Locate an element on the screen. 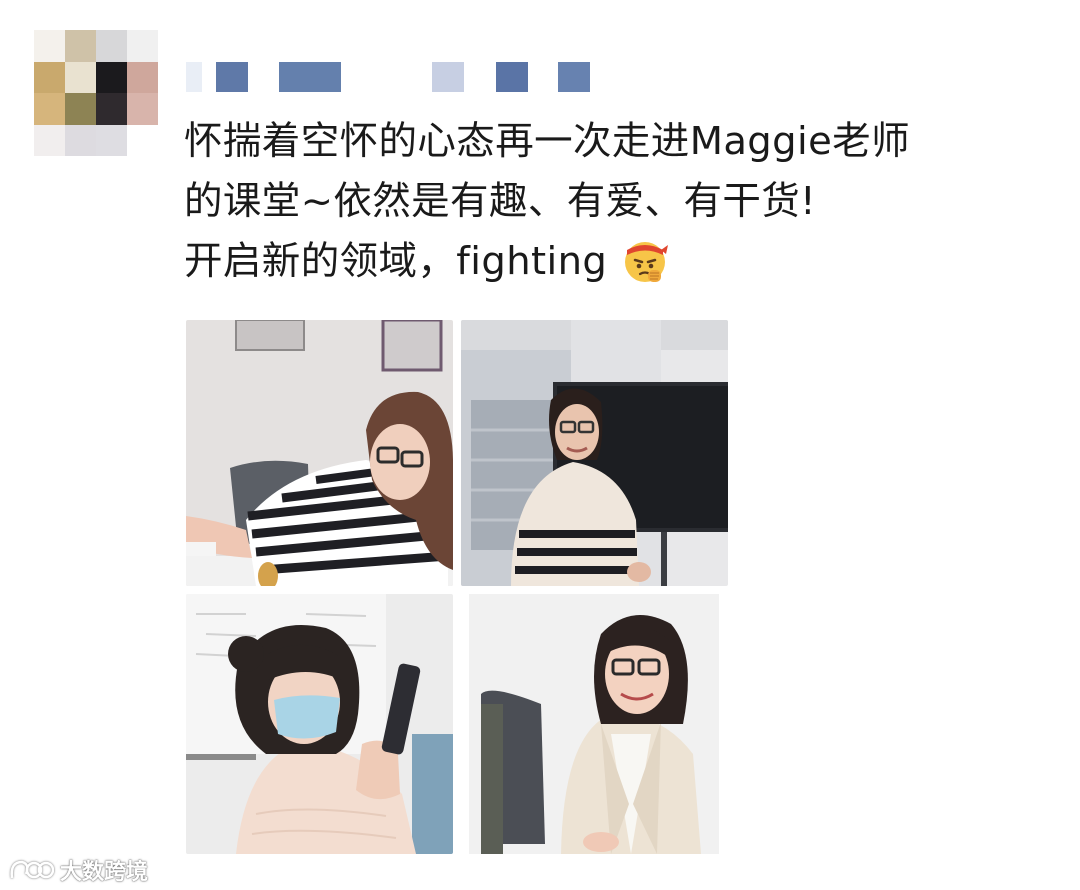  photo-student-with-mask is located at coordinates (319, 724).